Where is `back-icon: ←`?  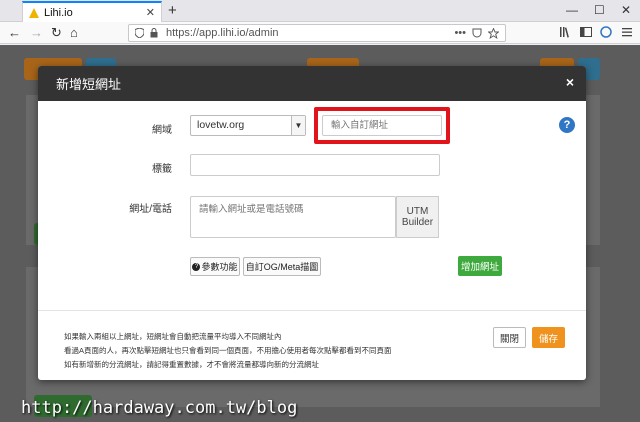 back-icon: ← is located at coordinates (14, 32).